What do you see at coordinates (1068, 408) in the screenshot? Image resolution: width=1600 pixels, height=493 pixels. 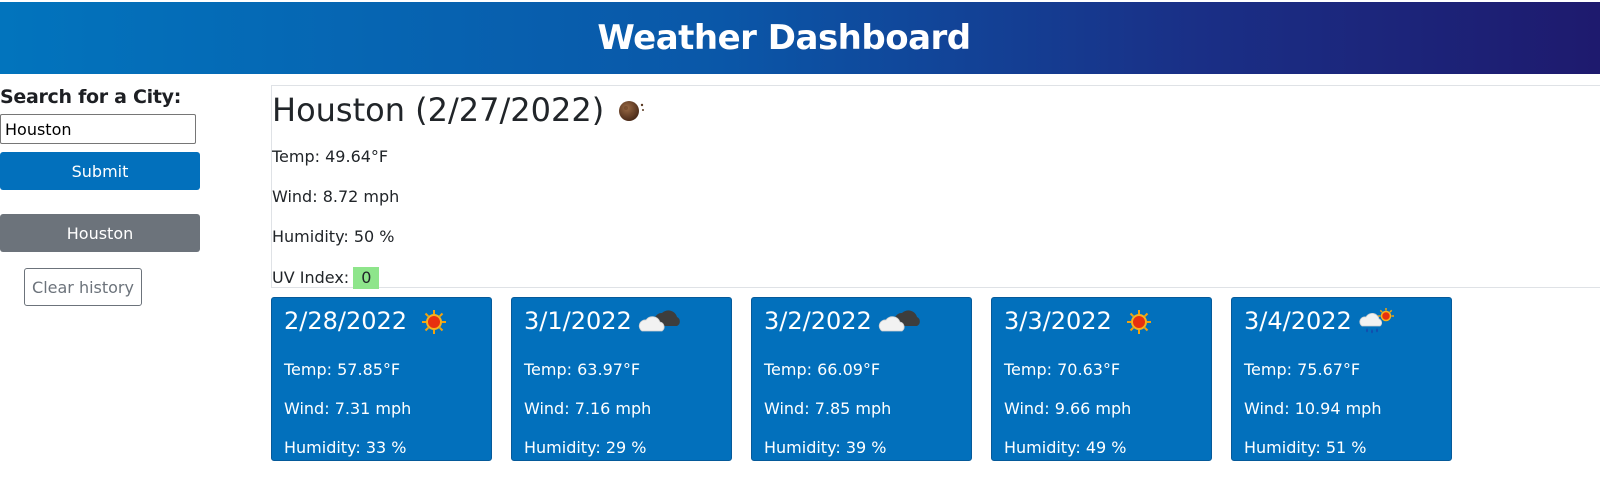 I see `forecast-wind: Wind: 9.66 mph` at bounding box center [1068, 408].